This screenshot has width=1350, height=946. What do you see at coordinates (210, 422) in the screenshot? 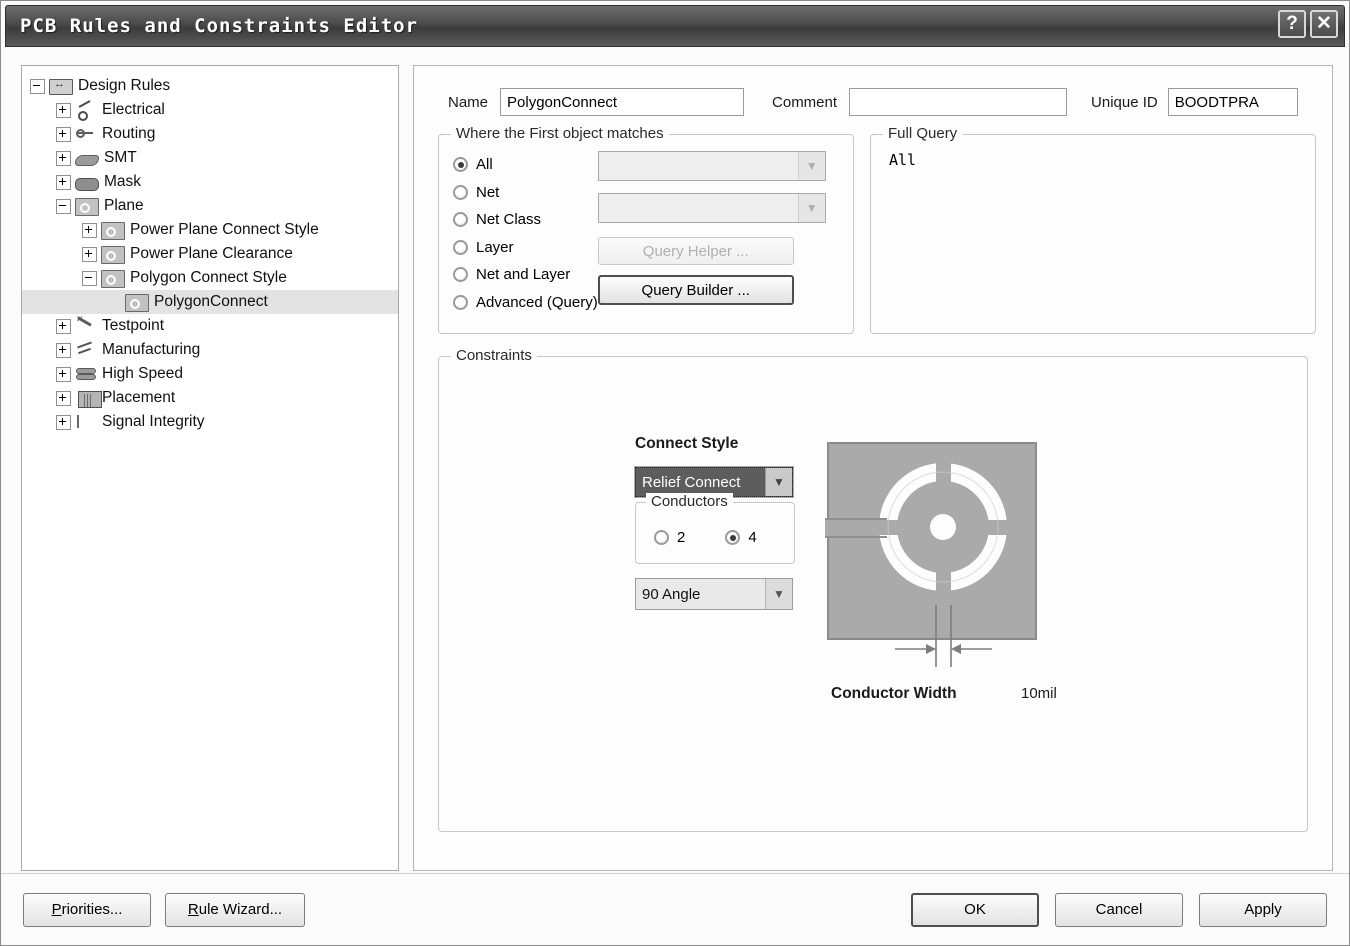
I see `tree-item: Signal Integrity` at bounding box center [210, 422].